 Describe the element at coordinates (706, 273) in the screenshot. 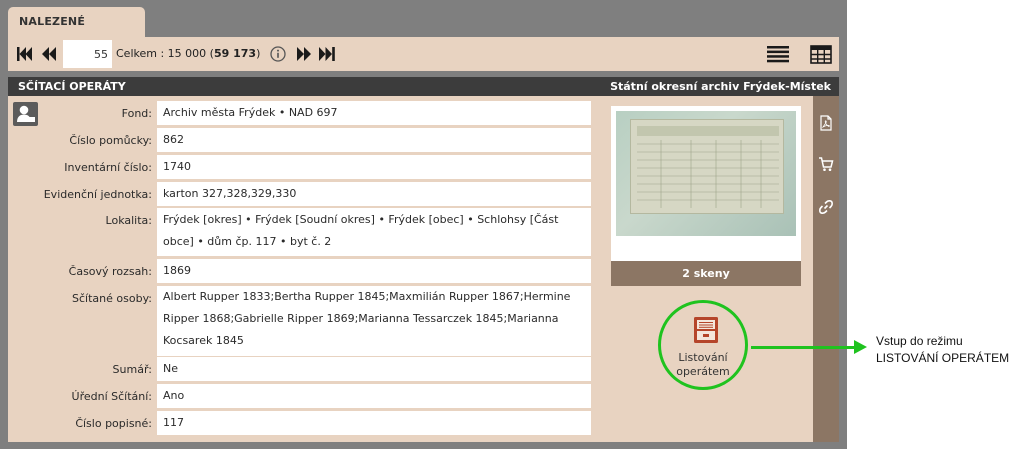

I see `scan-count-bar: 2 skeny` at that location.